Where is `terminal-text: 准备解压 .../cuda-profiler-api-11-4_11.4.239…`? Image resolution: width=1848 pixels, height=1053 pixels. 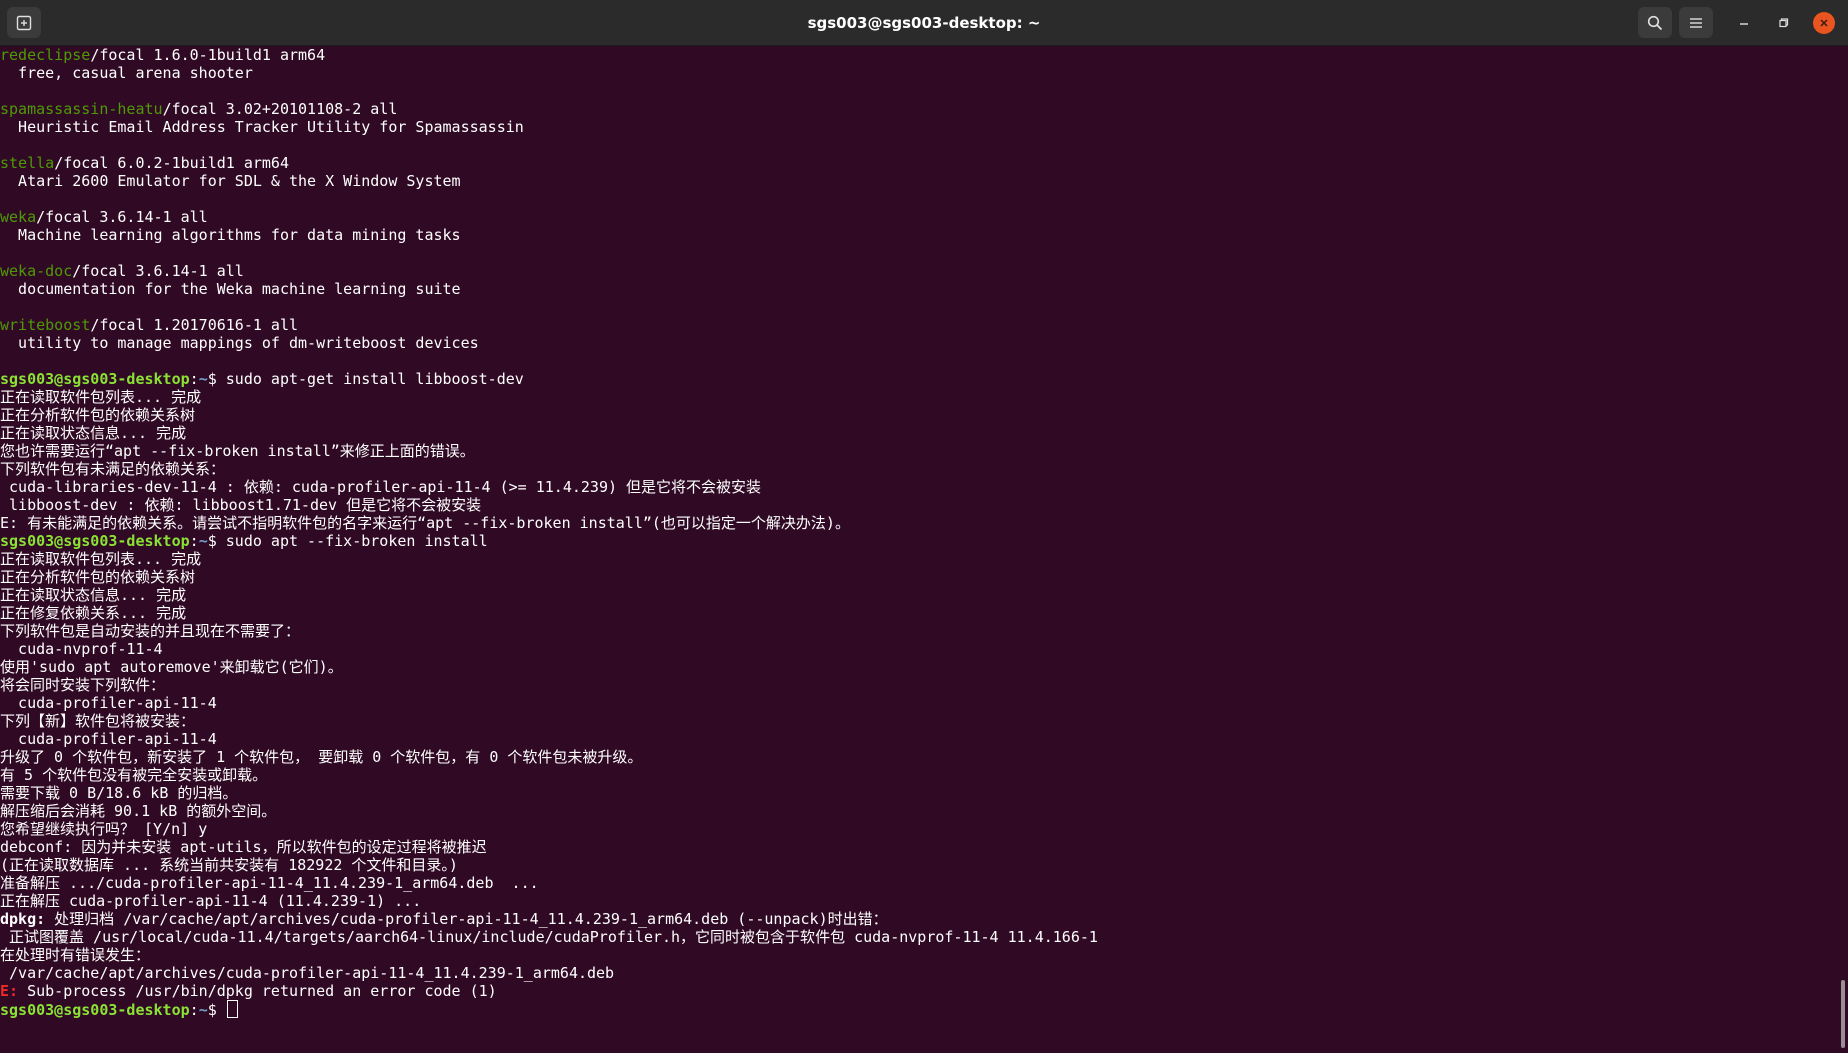
terminal-text: 准备解压 .../cuda-profiler-api-11-4_11.4.239… is located at coordinates (269, 883).